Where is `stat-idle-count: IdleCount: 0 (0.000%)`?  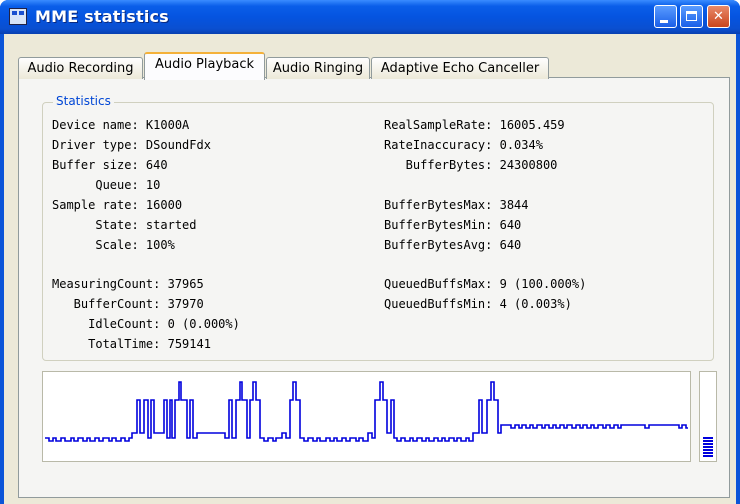 stat-idle-count: IdleCount: 0 (0.000%) is located at coordinates (146, 324).